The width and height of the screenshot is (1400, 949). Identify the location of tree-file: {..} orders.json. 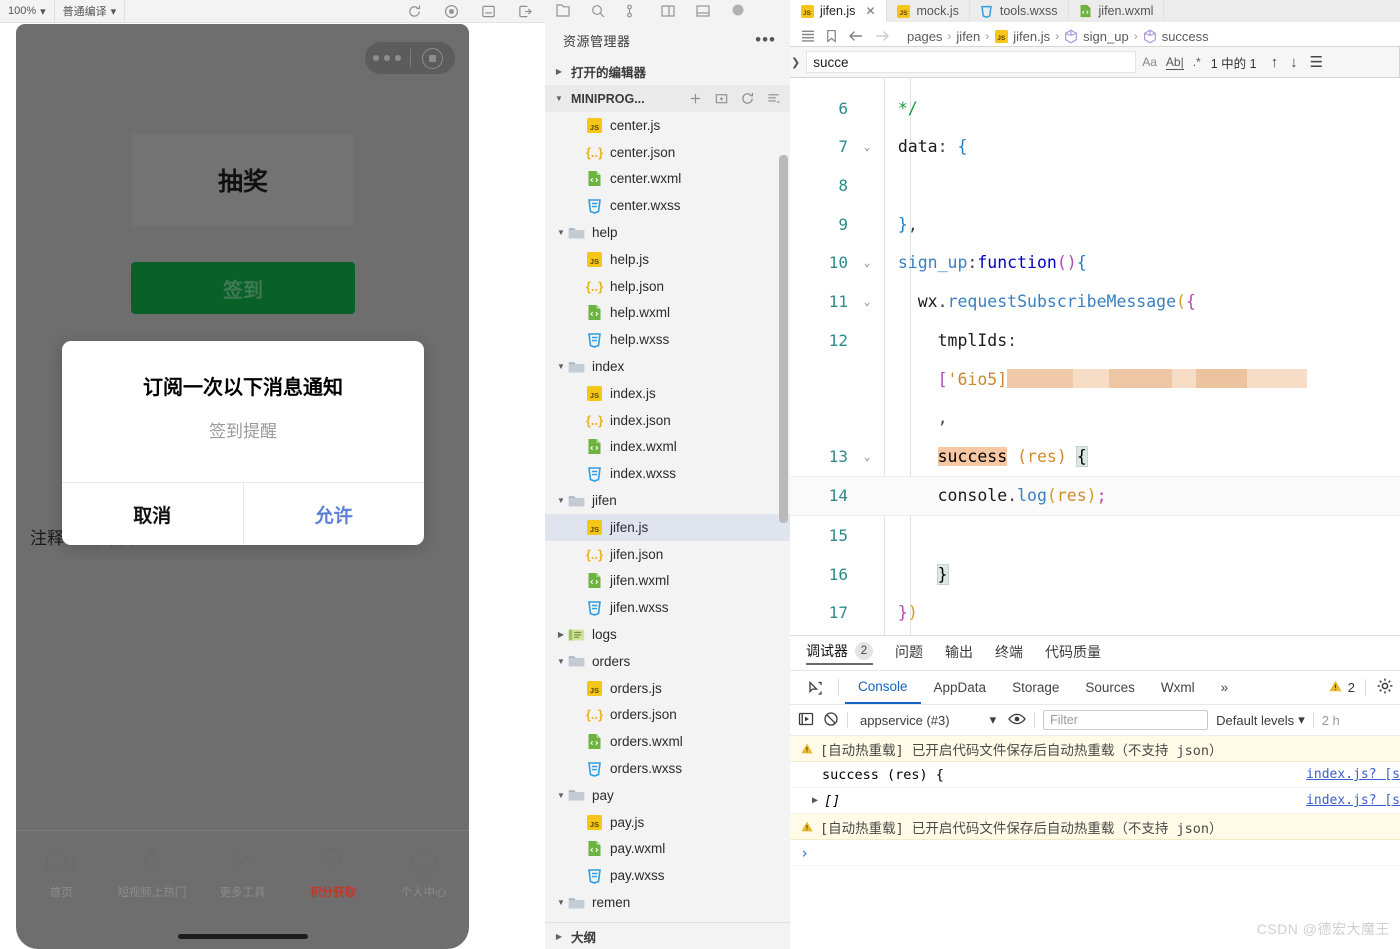
(667, 715).